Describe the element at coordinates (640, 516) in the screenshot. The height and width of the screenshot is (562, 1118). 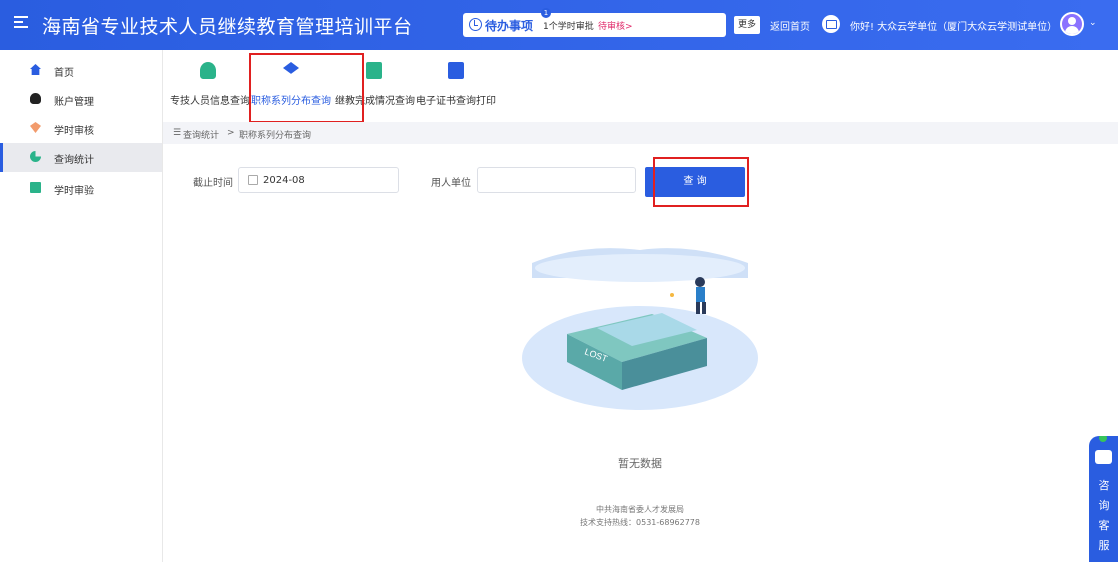
I see `footer: 中共海南省委人才发展局 技术支持热线：0531-68962778` at that location.